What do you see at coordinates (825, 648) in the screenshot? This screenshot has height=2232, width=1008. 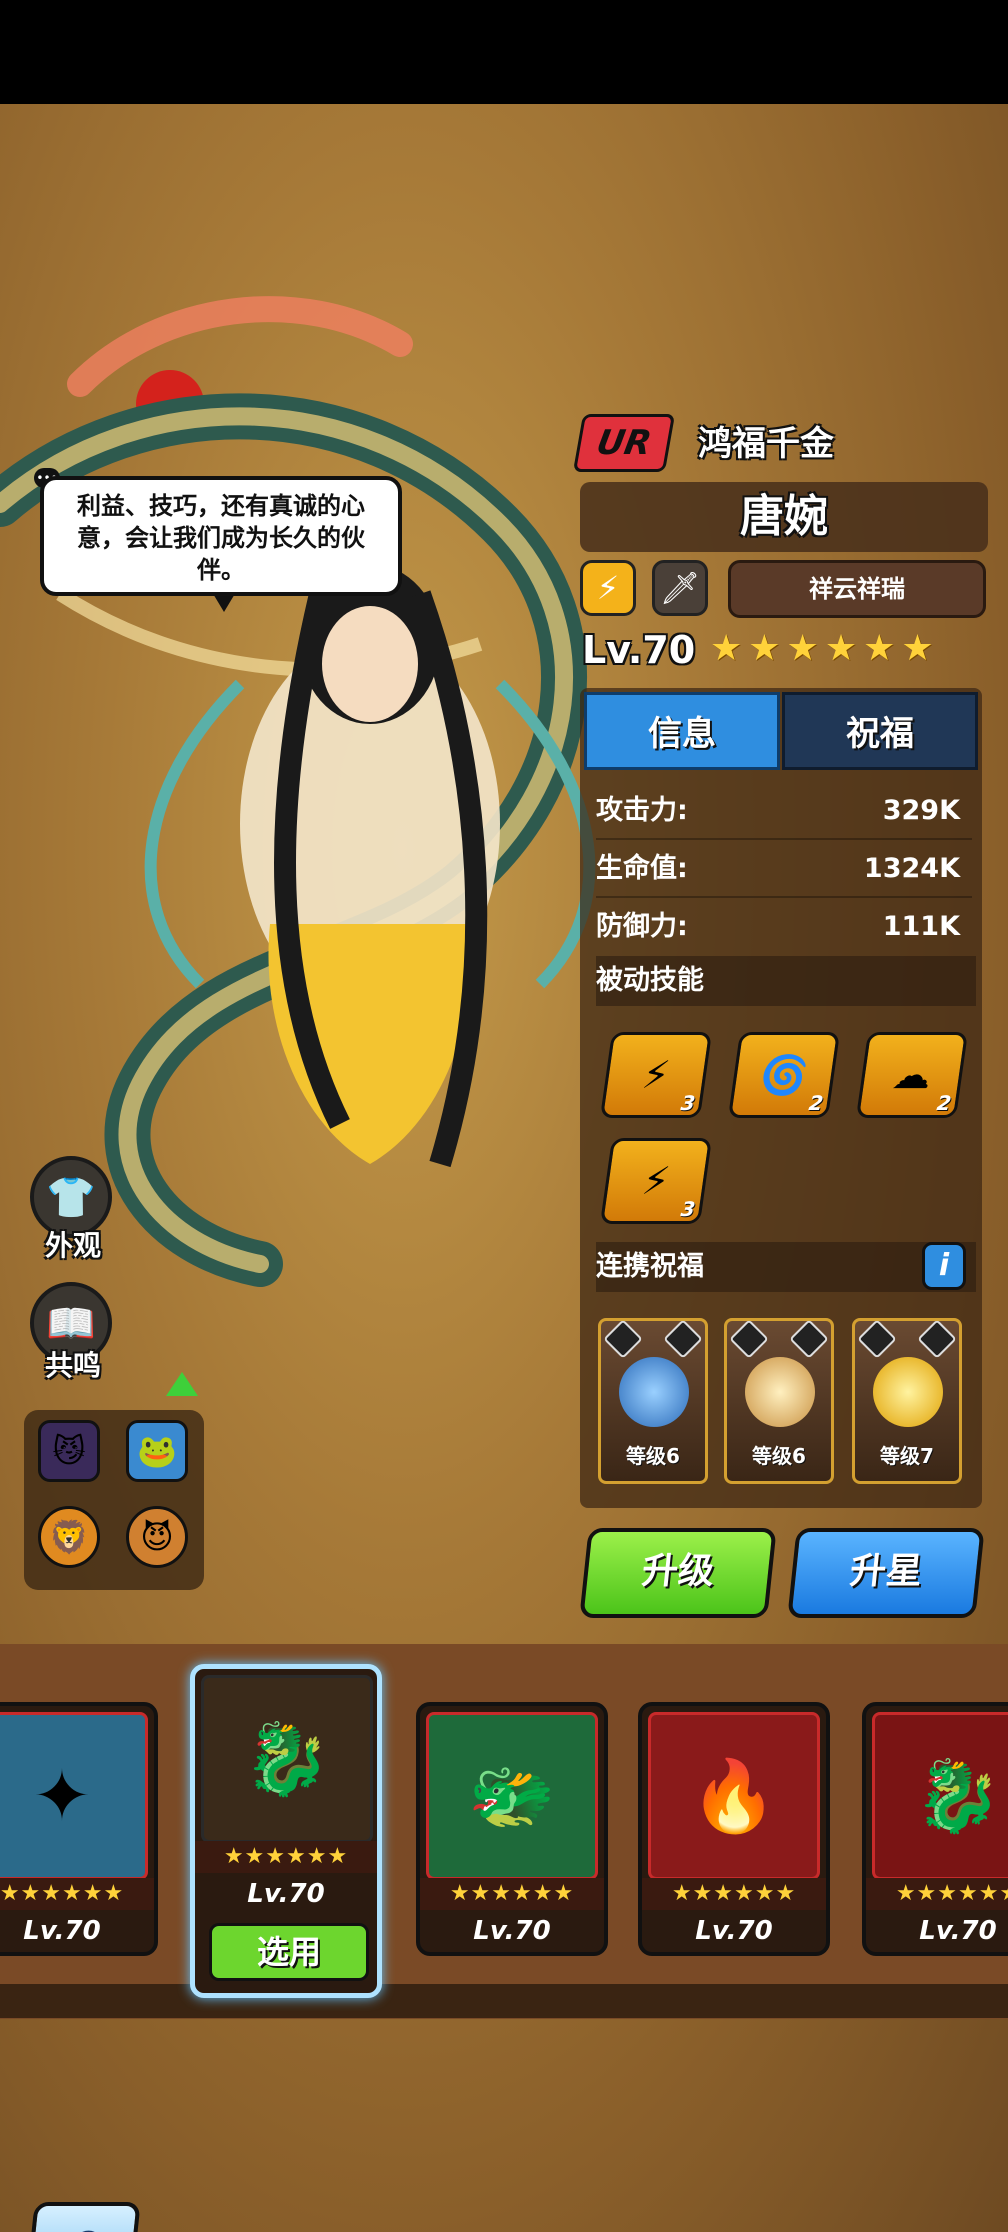 I see `hero-stars: ★★★★★★` at bounding box center [825, 648].